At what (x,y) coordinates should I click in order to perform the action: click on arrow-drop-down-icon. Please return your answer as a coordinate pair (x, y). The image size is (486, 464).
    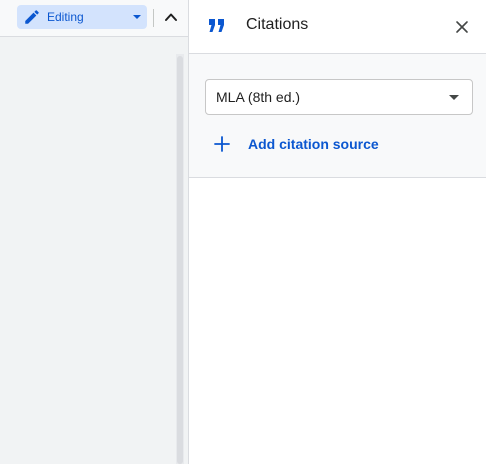
    Looking at the image, I should click on (454, 97).